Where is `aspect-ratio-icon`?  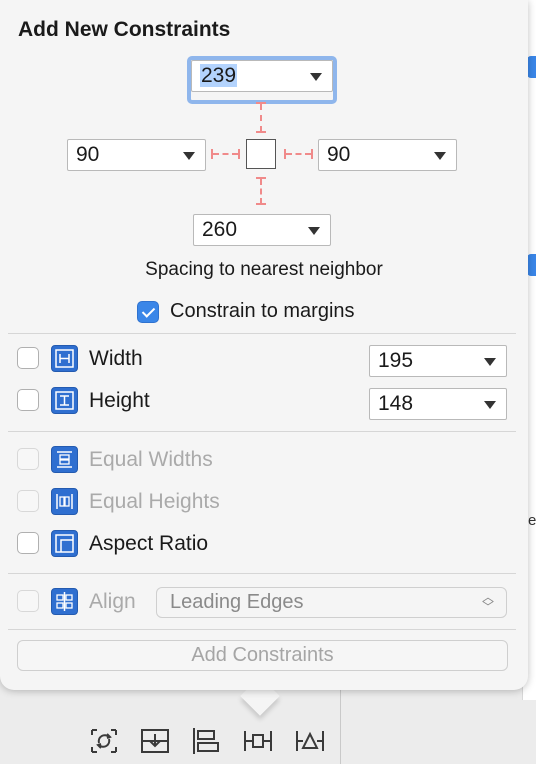 aspect-ratio-icon is located at coordinates (64, 543).